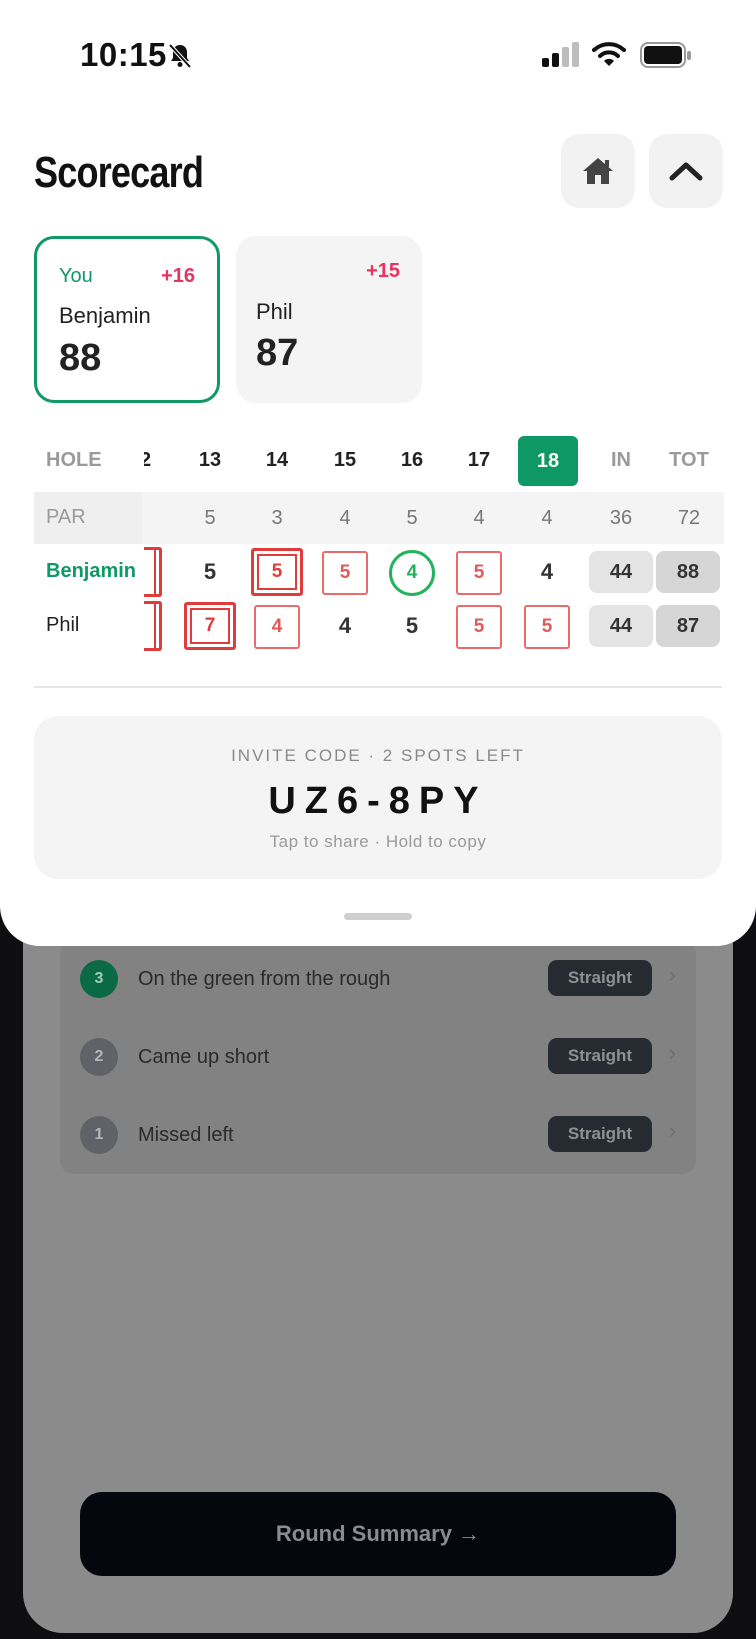 The width and height of the screenshot is (756, 1639). Describe the element at coordinates (277, 517) in the screenshot. I see `par-cell: 3` at that location.